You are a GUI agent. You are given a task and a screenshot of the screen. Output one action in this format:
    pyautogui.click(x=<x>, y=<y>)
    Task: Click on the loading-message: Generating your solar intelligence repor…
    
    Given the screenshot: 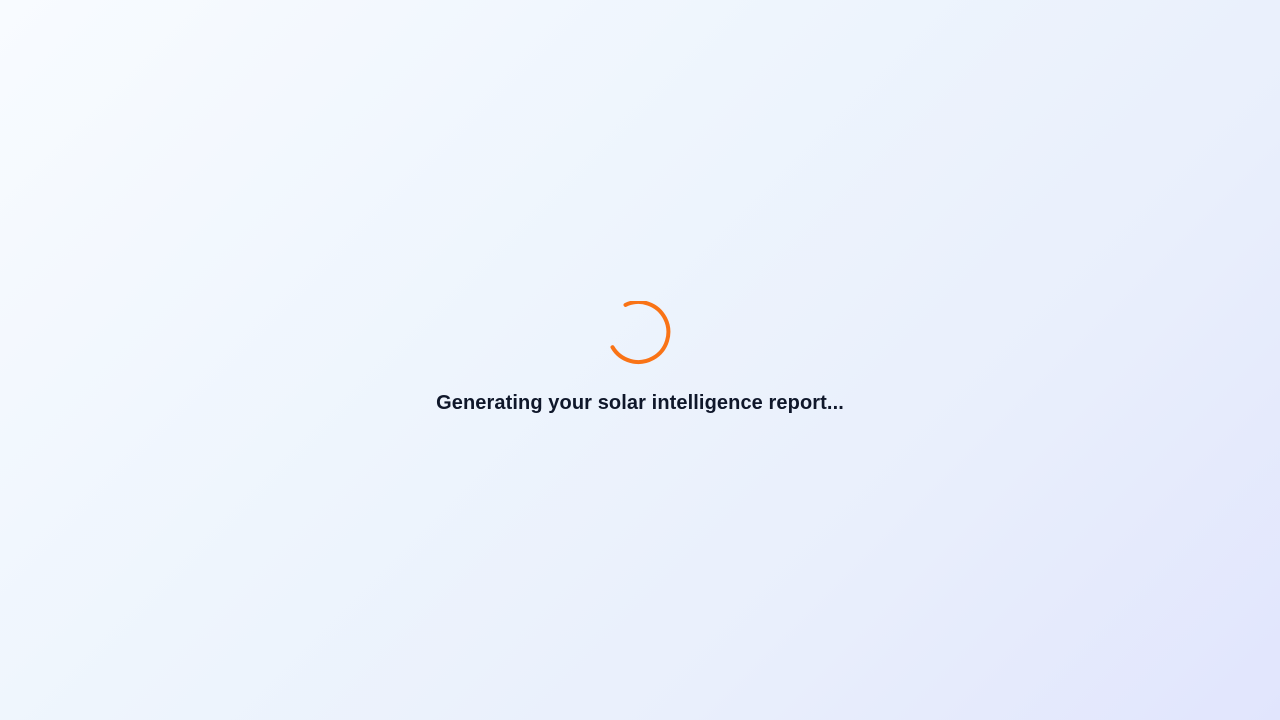 What is the action you would take?
    pyautogui.click(x=640, y=403)
    